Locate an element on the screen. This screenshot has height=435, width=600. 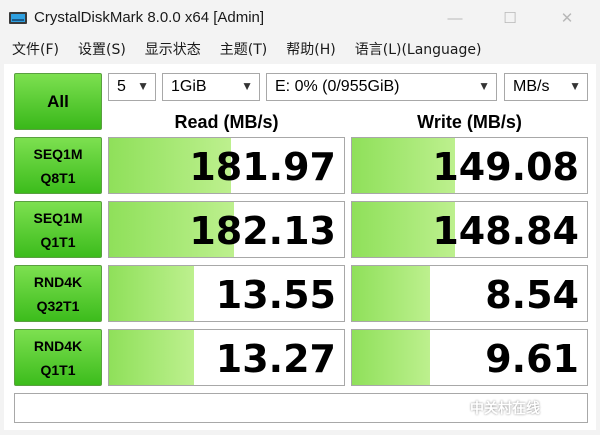
read-value: 181.97 is located at coordinates (262, 167).